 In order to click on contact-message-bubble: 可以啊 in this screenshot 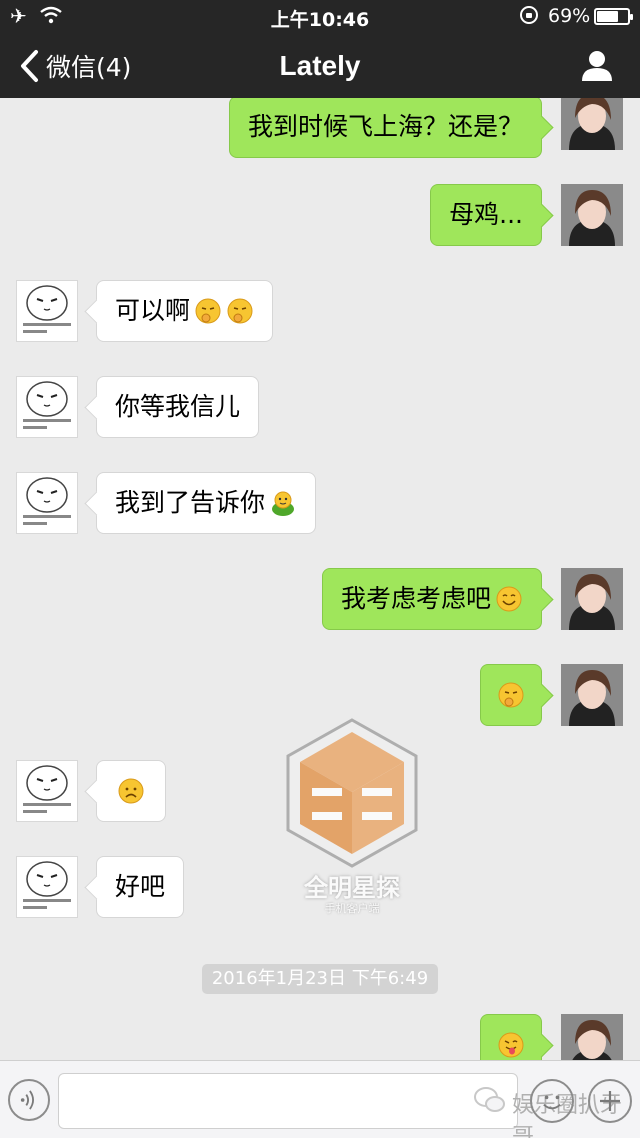, I will do `click(185, 311)`.